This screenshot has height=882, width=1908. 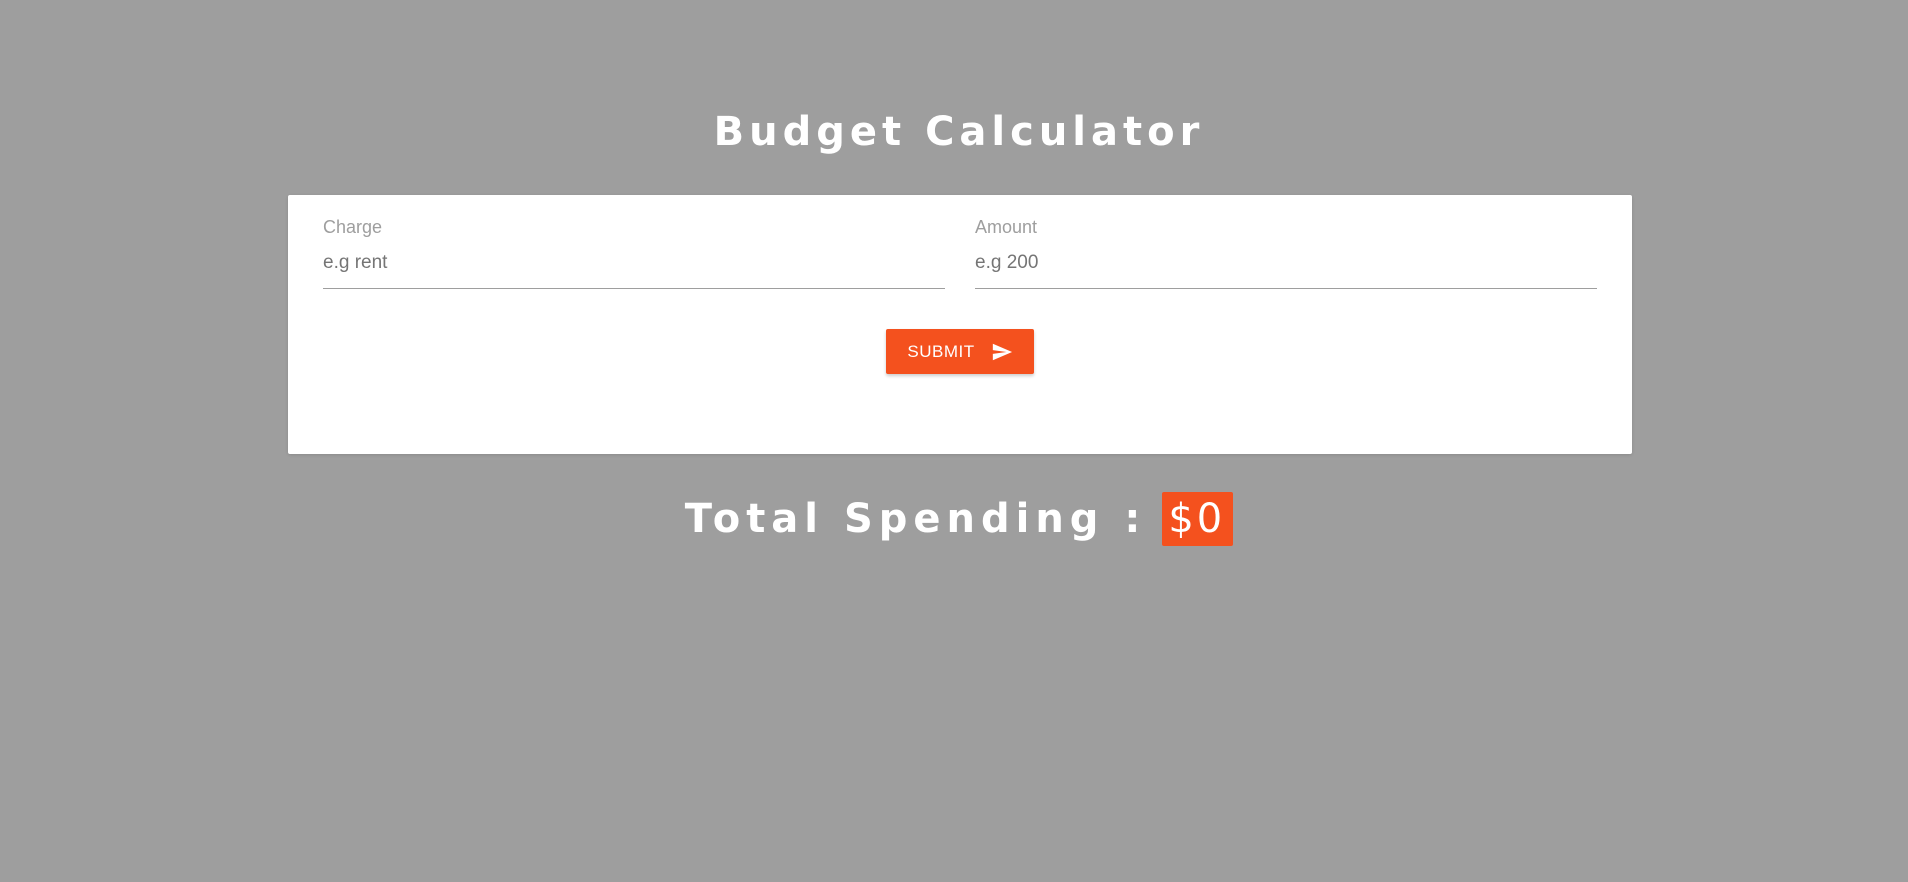 What do you see at coordinates (1198, 519) in the screenshot?
I see `total-spending-value: $0` at bounding box center [1198, 519].